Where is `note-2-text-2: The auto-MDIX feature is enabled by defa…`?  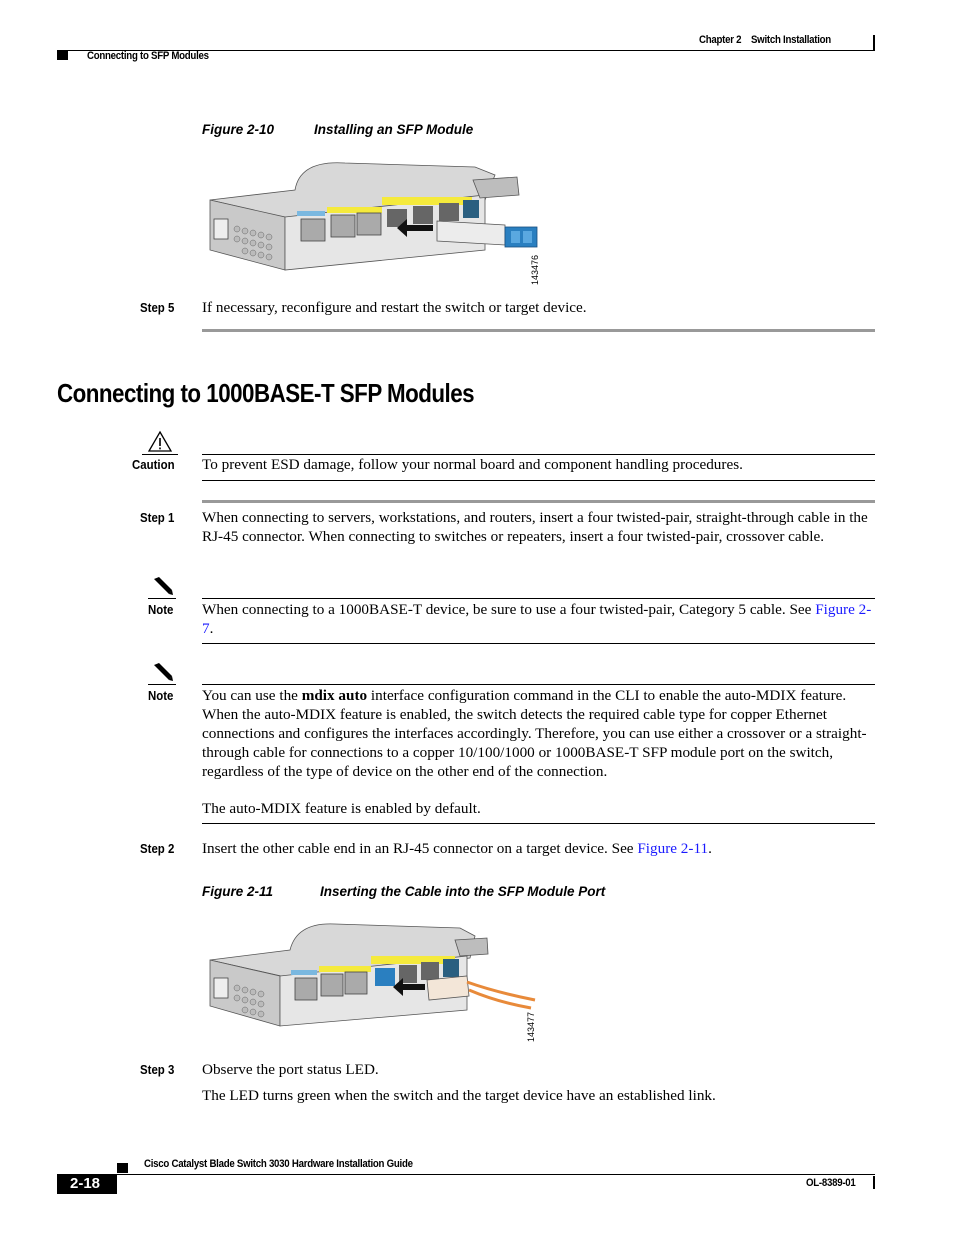
note-2-text-2: The auto-MDIX feature is enabled by defa… is located at coordinates (341, 808).